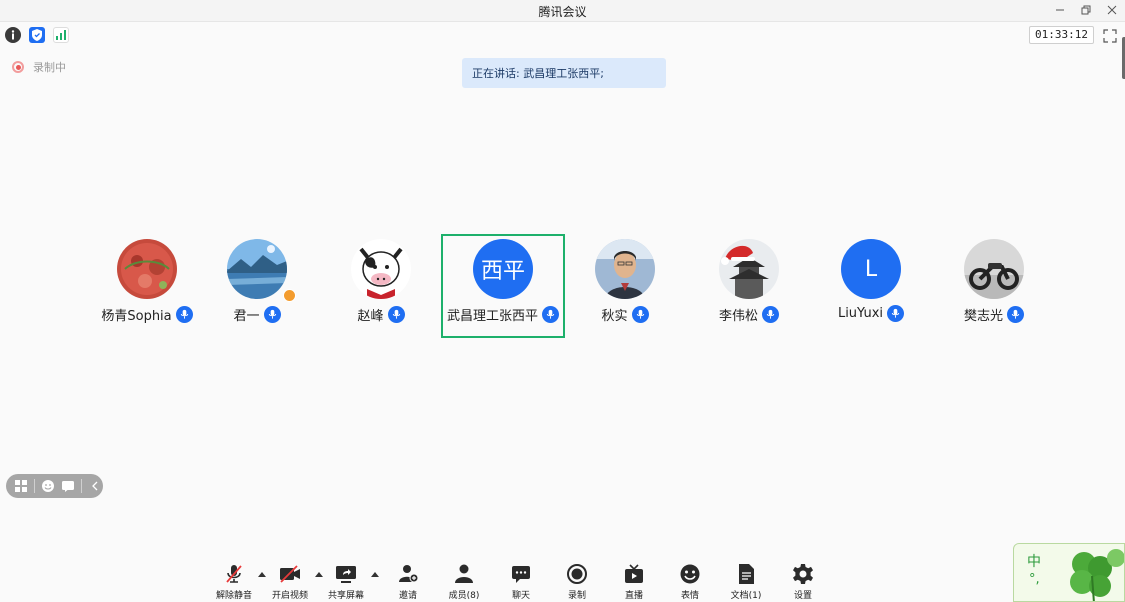 This screenshot has width=1125, height=602. I want to click on video-off-icon, so click(290, 574).